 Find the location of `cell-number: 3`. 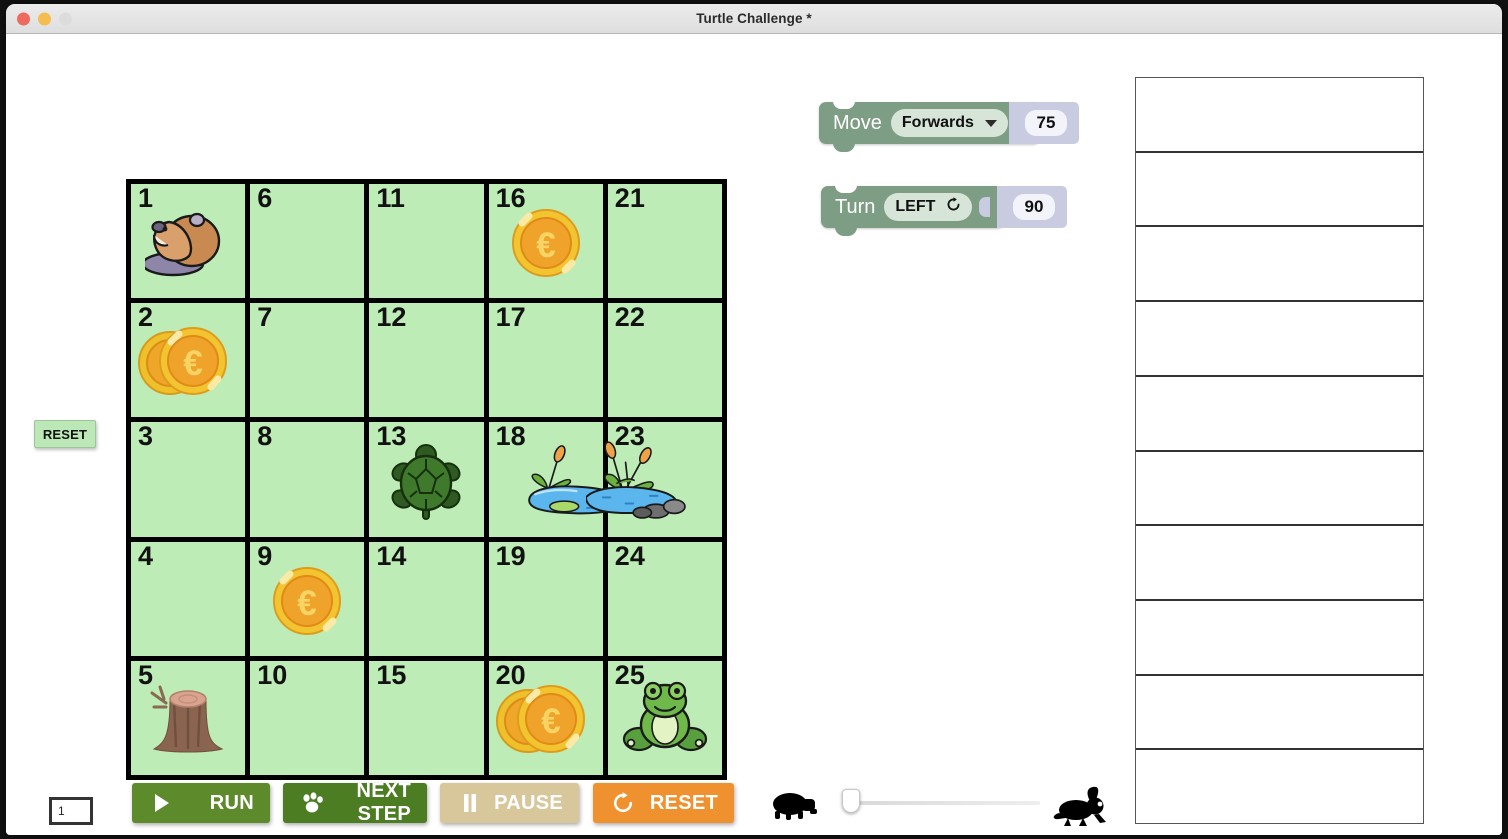

cell-number: 3 is located at coordinates (146, 436).